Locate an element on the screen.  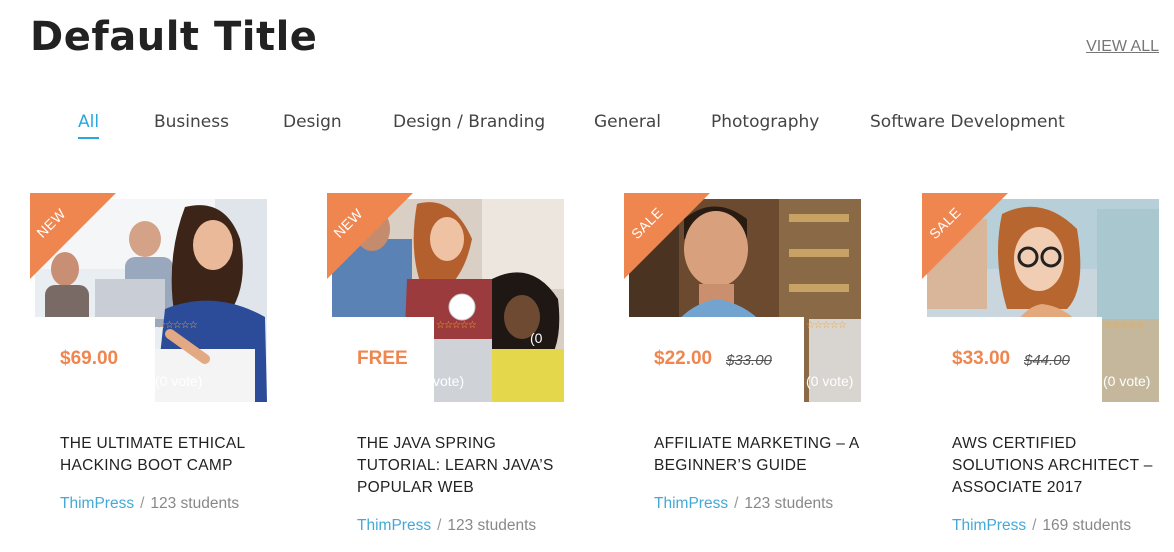
tab-business: Business is located at coordinates (191, 124).